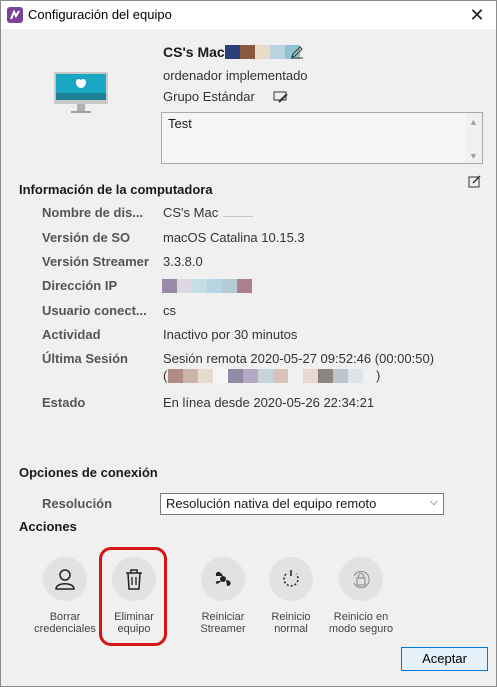 The width and height of the screenshot is (497, 687). What do you see at coordinates (271, 503) in the screenshot?
I see `resolution-selected-value: Resolución nativa del equipo remoto` at bounding box center [271, 503].